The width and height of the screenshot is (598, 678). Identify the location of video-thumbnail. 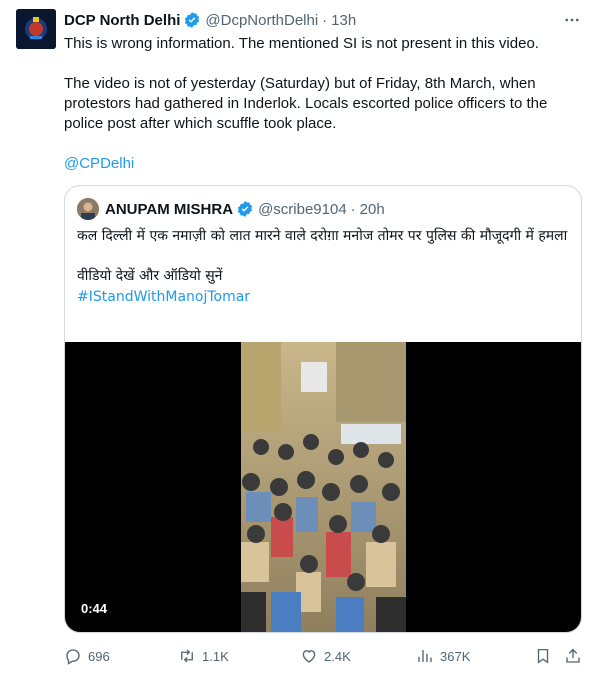
(323, 487).